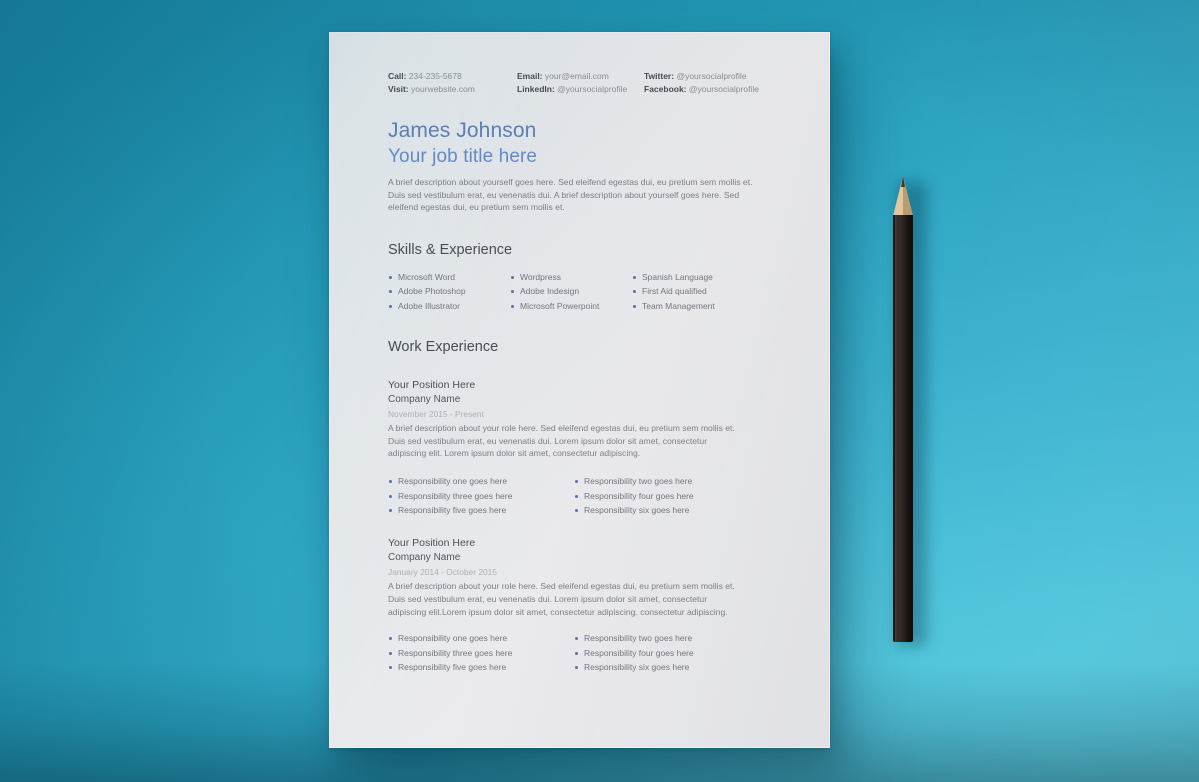 The image size is (1199, 782). Describe the element at coordinates (571, 306) in the screenshot. I see `skill-item: Microsoft Powerpoint` at that location.